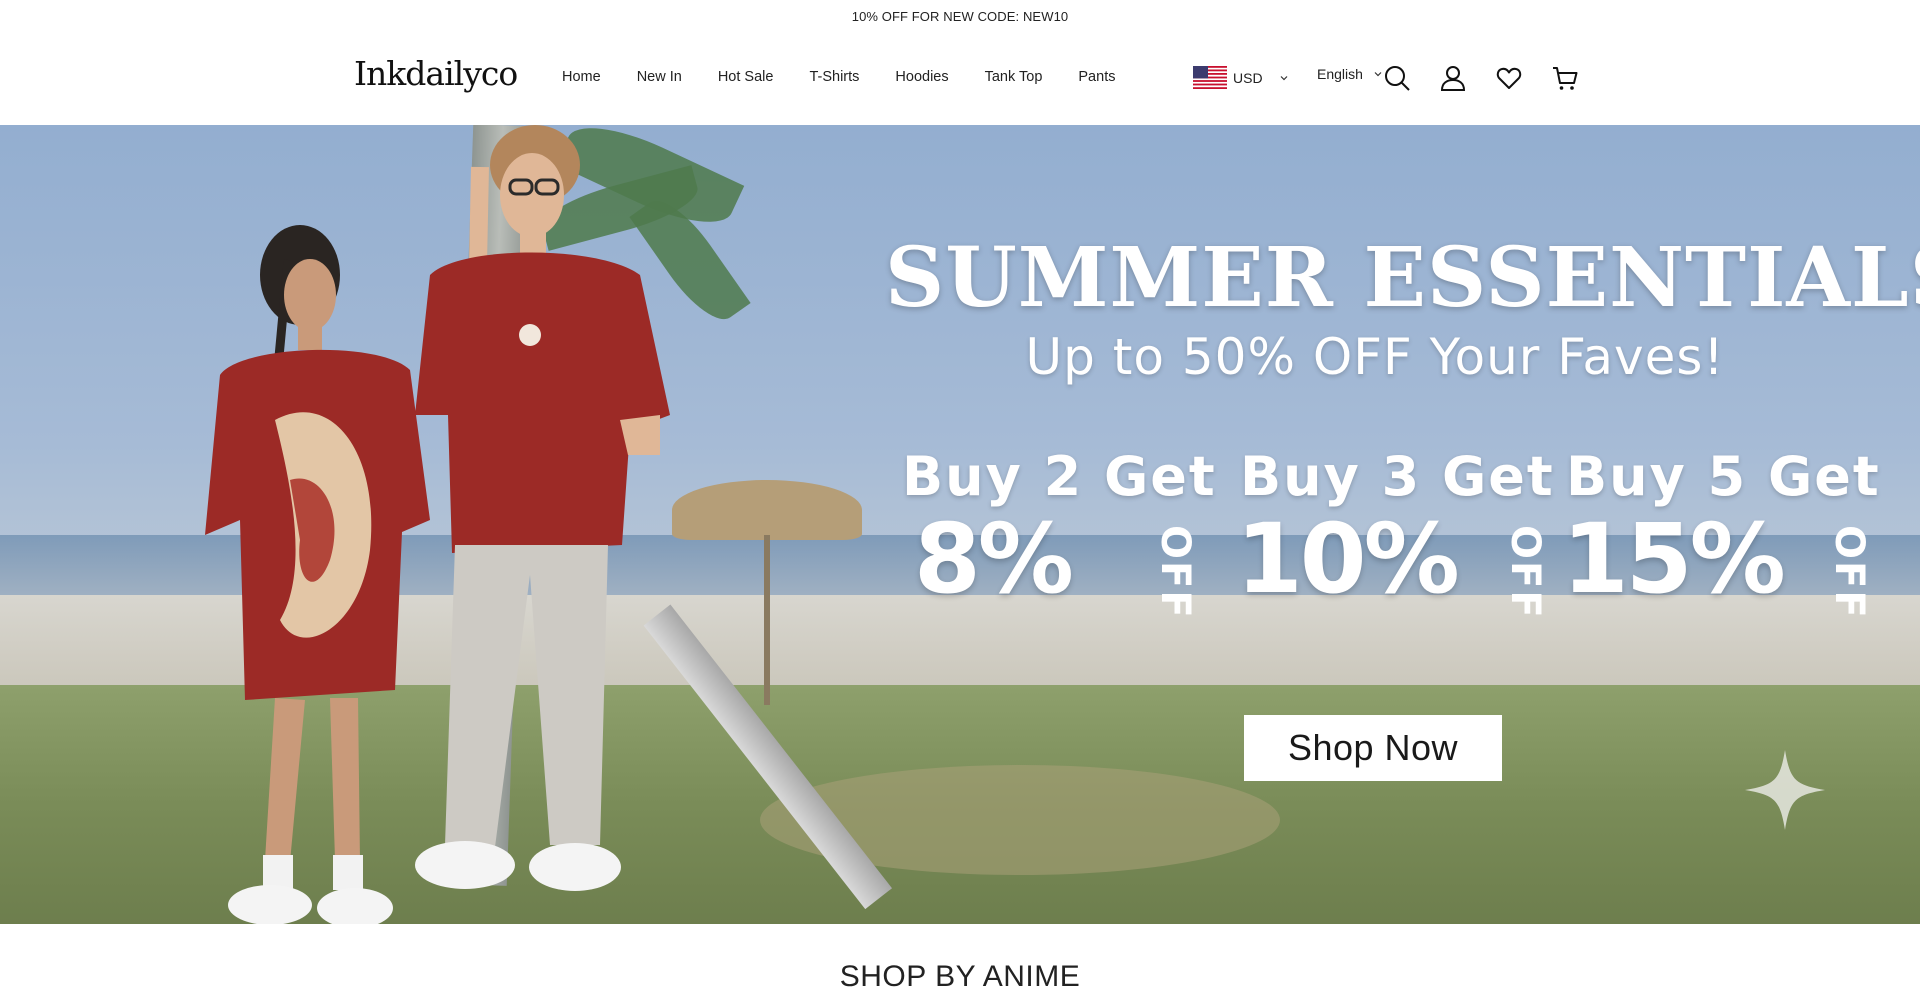  What do you see at coordinates (921, 77) in the screenshot?
I see `nav-item-hoodies: Hoodies` at bounding box center [921, 77].